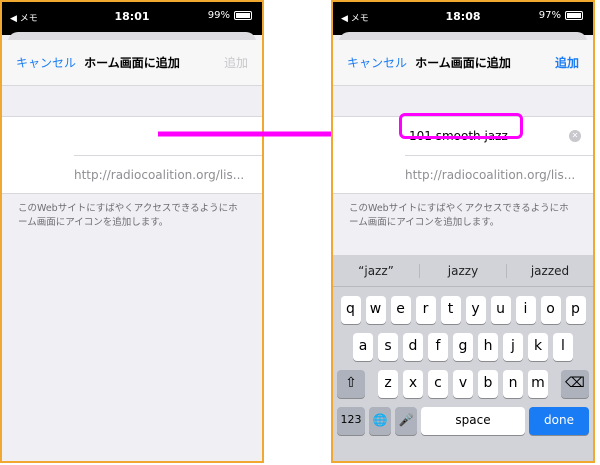 The width and height of the screenshot is (600, 465). Describe the element at coordinates (463, 310) in the screenshot. I see `key-row-1: qwertyuiop` at that location.